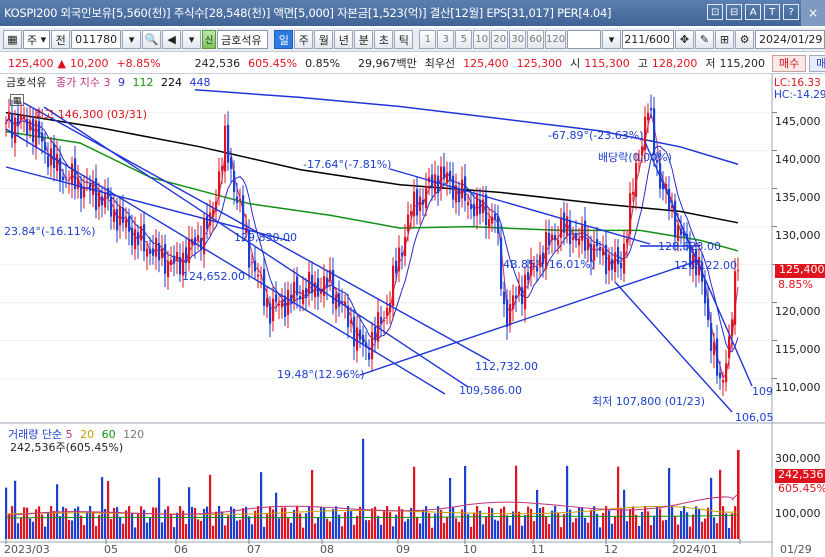 This screenshot has width=825, height=557. I want to click on stock-info-icon: 신, so click(209, 39).